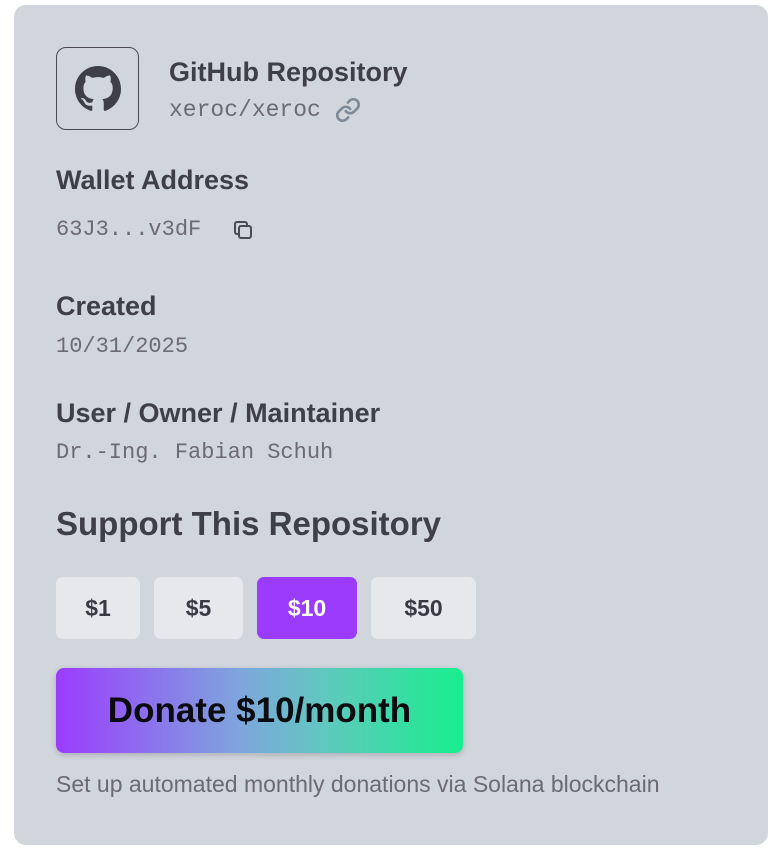  I want to click on amount-button-5: $5, so click(198, 608).